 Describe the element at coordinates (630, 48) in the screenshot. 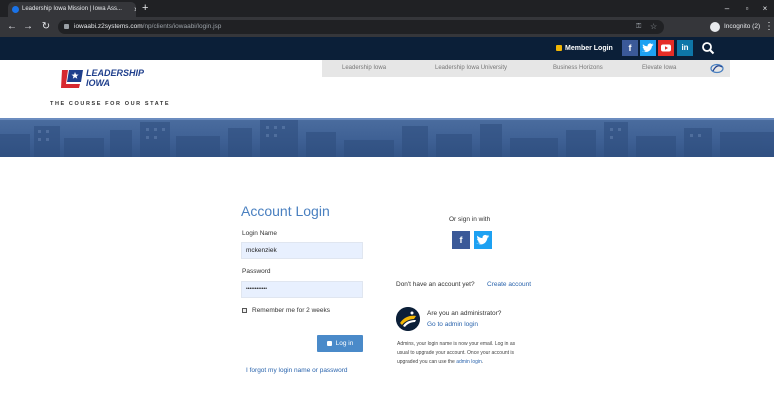

I see `facebook-icon: f` at that location.